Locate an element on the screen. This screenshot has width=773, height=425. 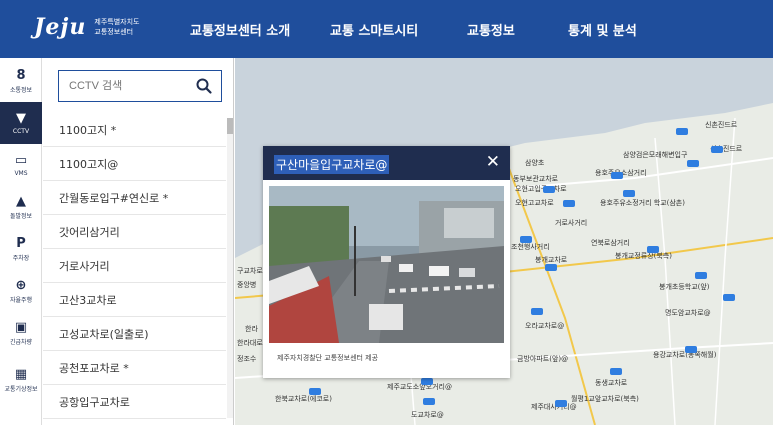
rail-item-cctv: ▼ CCTV is located at coordinates (21, 123).